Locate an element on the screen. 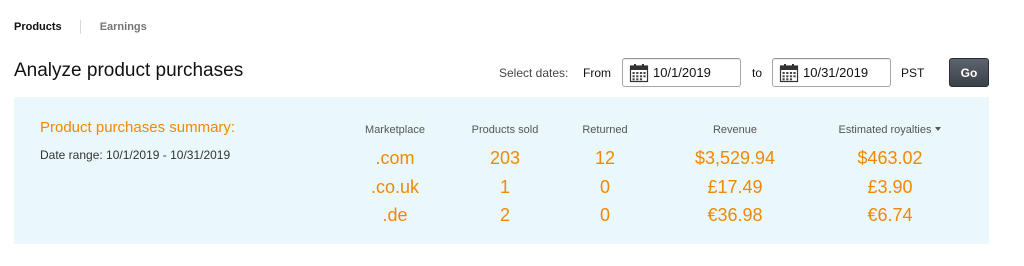 The width and height of the screenshot is (1024, 266). row-returned: 12 is located at coordinates (605, 158).